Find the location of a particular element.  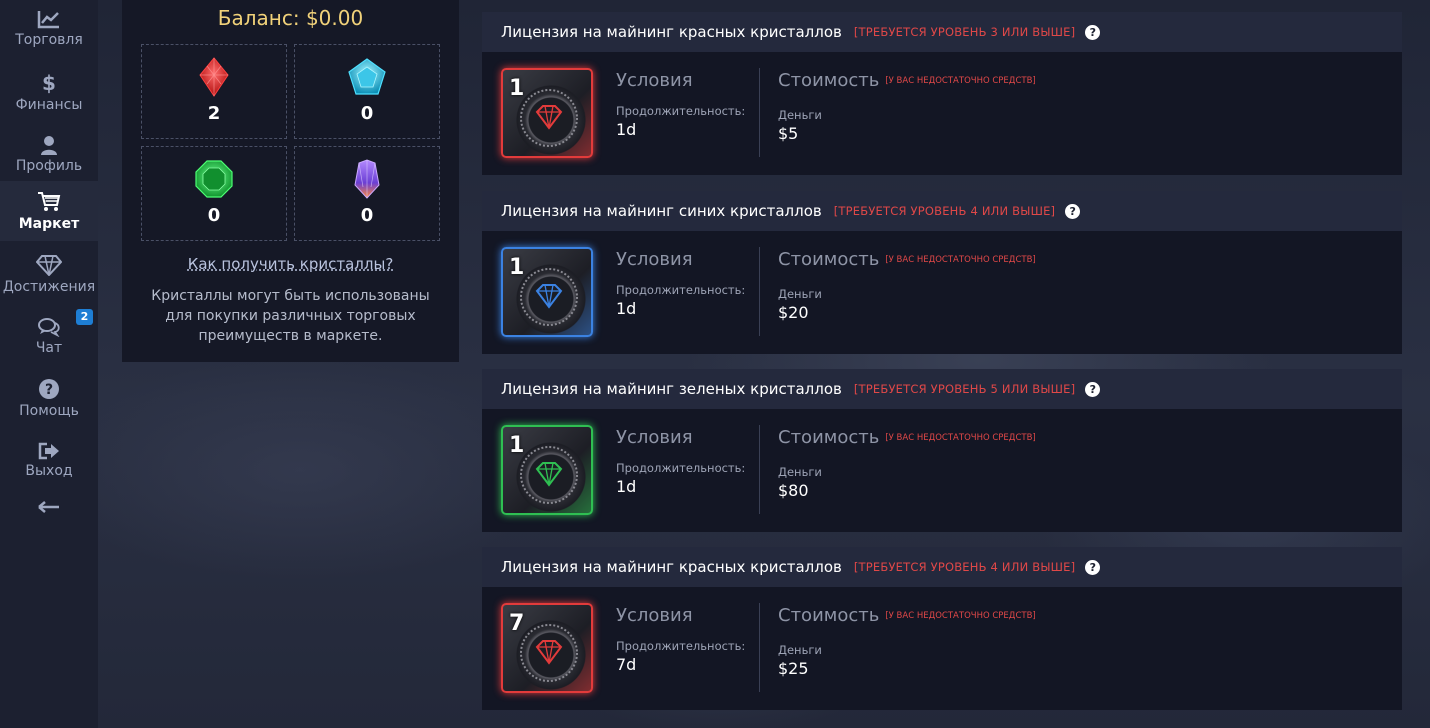

sidebar-item-market: Маркет is located at coordinates (49, 211).